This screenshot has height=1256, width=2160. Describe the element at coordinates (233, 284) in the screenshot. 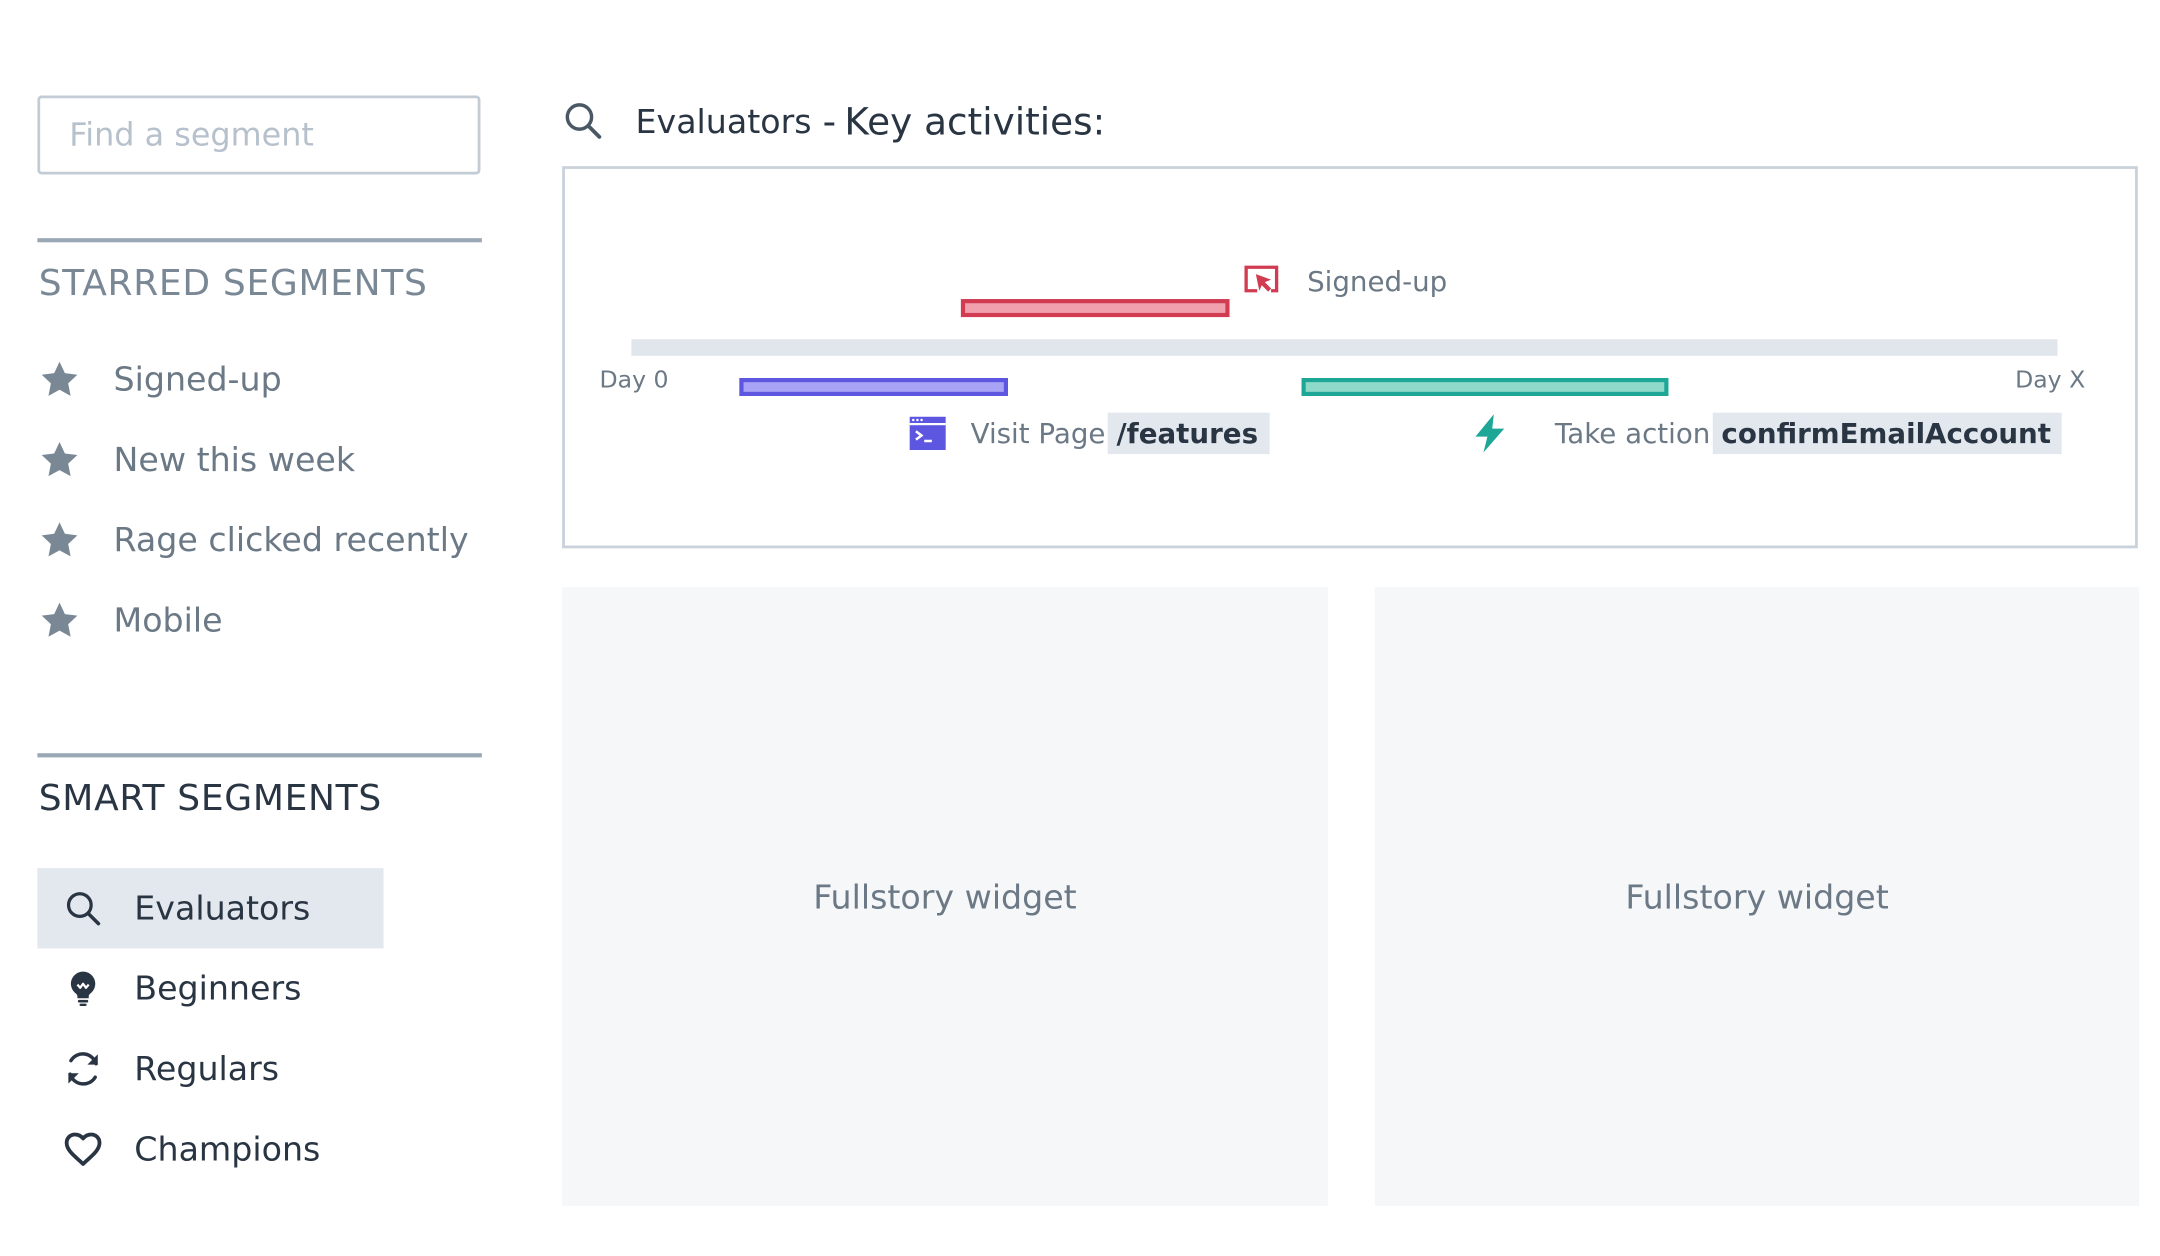

I see `starred-segments-title: STARRED SEGMENTS` at that location.